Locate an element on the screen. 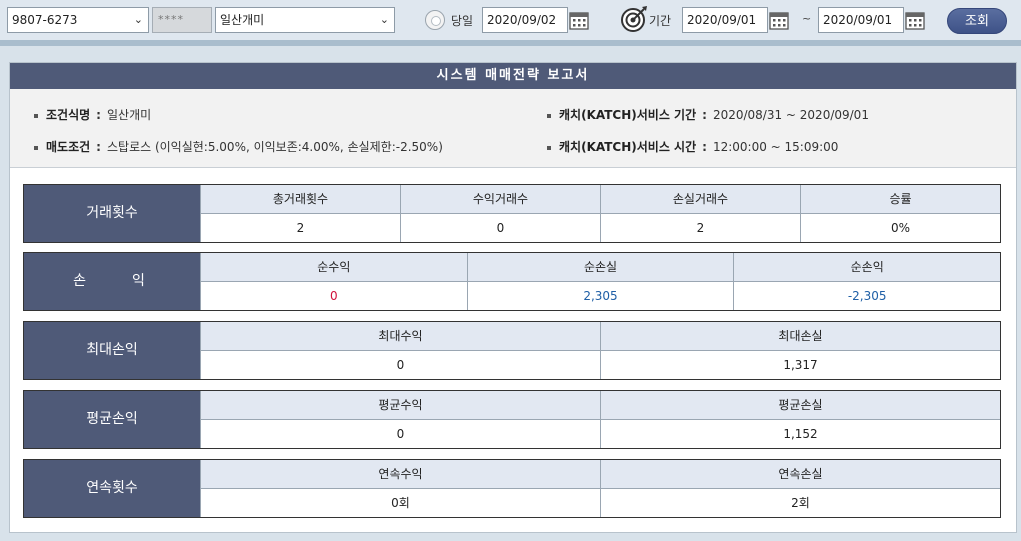 This screenshot has height=541, width=1021. account-select: 9807-6273 ⌄ is located at coordinates (78, 20).